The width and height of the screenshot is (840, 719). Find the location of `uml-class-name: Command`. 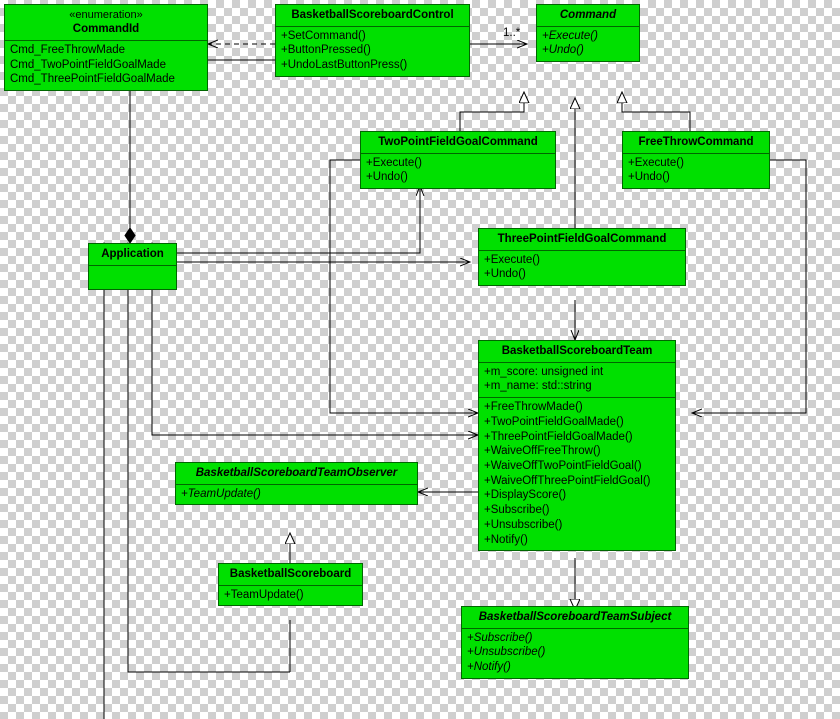

uml-class-name: Command is located at coordinates (588, 15).